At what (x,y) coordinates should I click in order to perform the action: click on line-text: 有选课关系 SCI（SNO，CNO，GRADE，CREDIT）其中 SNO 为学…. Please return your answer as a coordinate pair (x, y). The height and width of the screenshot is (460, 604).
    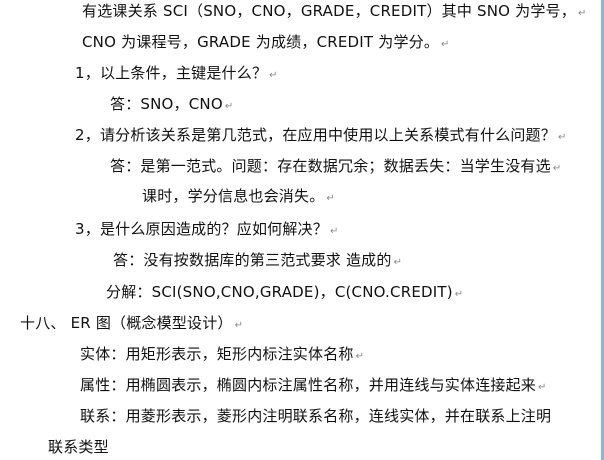
    Looking at the image, I should click on (329, 11).